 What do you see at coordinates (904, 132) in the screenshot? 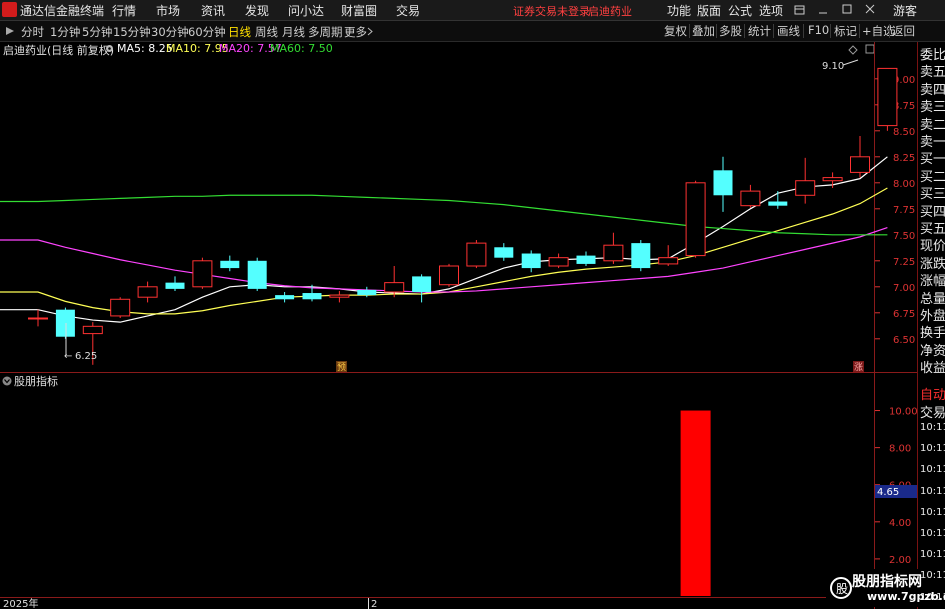
I see `price-tick-label: 8.50` at bounding box center [904, 132].